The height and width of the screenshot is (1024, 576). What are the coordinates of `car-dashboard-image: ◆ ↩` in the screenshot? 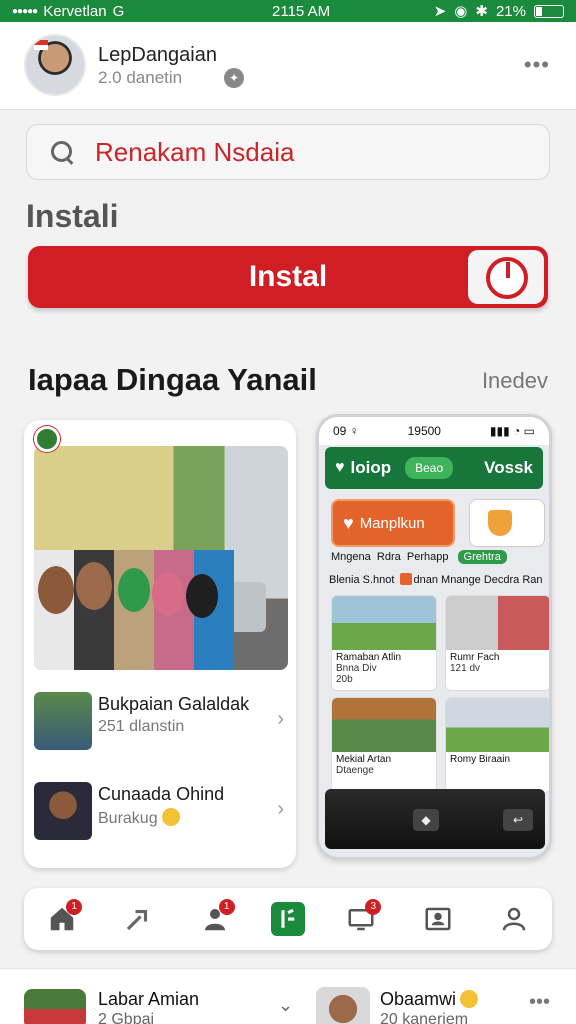 It's located at (435, 819).